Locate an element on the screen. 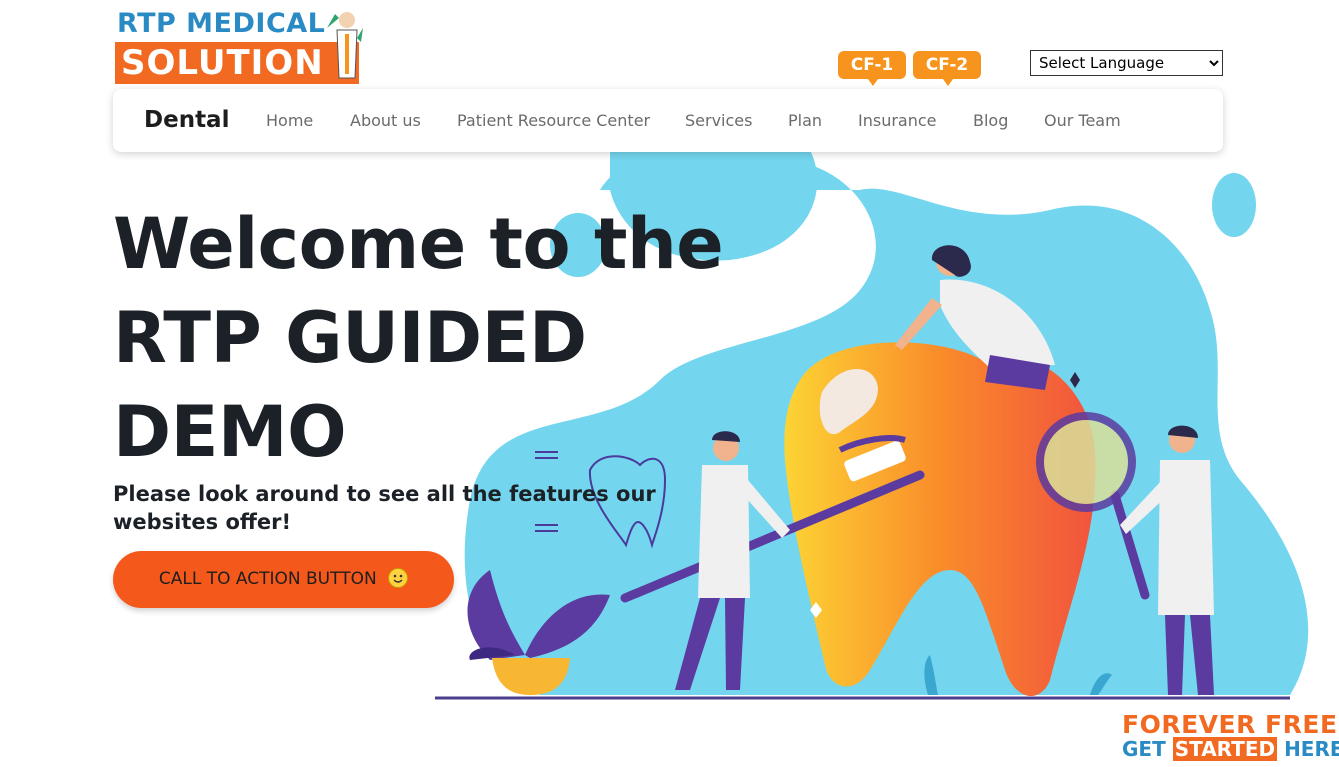 Image resolution: width=1339 pixels, height=767 pixels. hero-title-line-3: DEMO is located at coordinates (230, 432).